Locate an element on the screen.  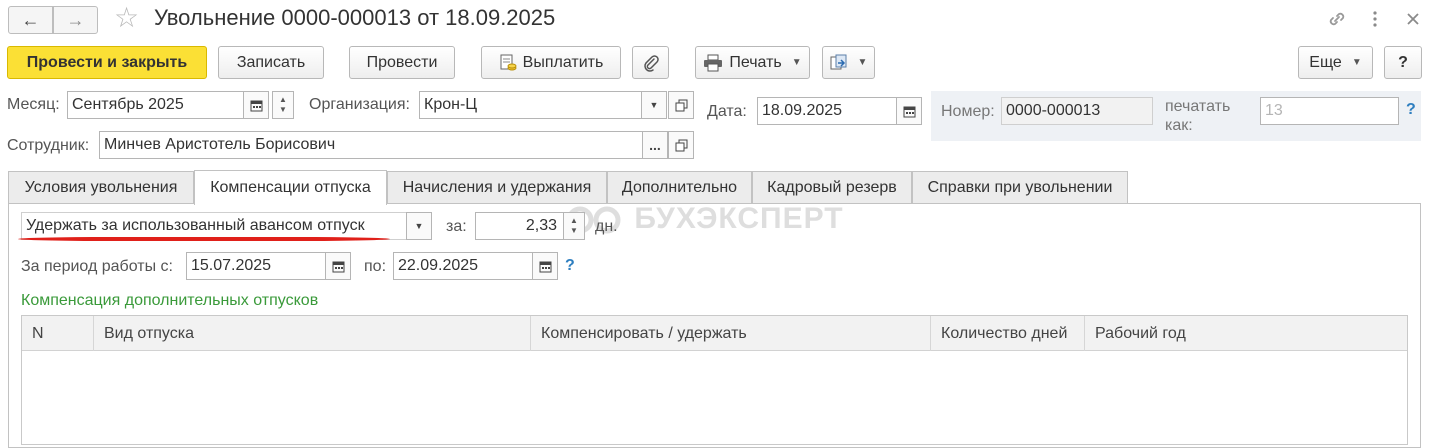
number-label: Номер: is located at coordinates (968, 111).